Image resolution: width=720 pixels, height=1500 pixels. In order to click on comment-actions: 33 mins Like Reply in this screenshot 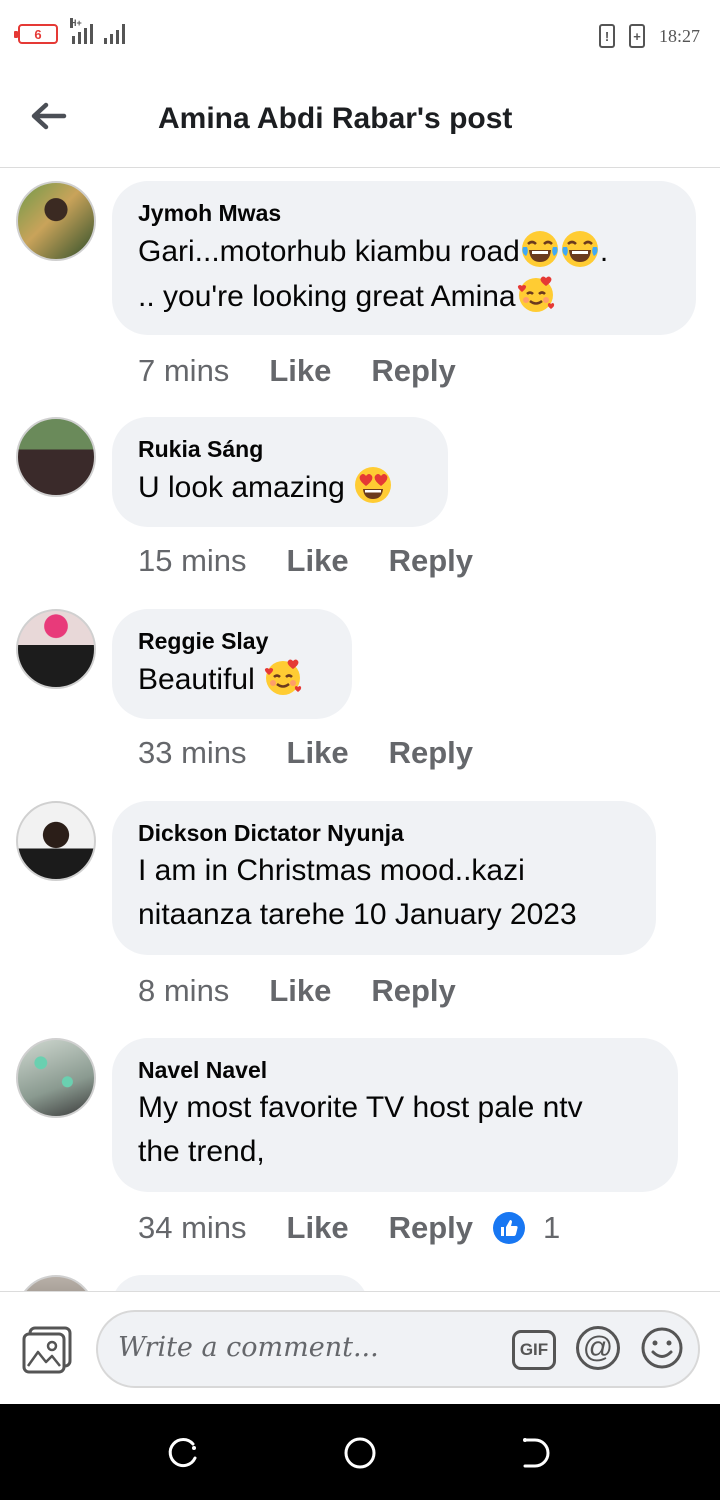, I will do `click(325, 753)`.